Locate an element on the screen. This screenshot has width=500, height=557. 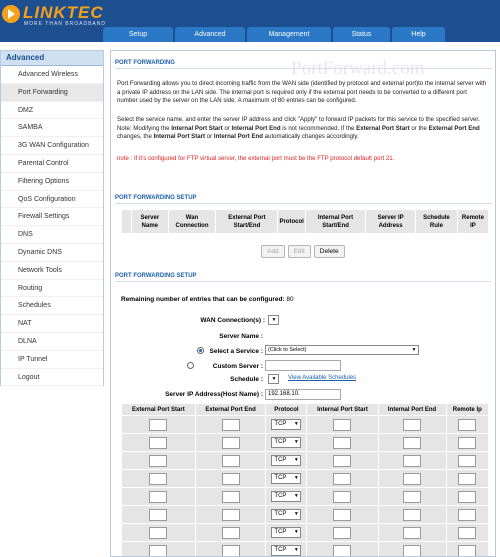
wan-connection-label: WAN Connection(s) : is located at coordinates (232, 320).